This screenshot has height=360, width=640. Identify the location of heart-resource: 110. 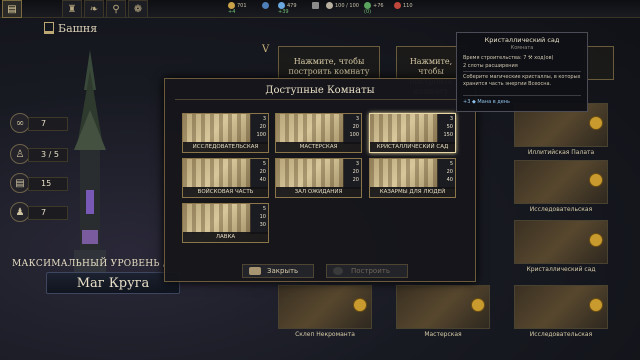
(403, 5).